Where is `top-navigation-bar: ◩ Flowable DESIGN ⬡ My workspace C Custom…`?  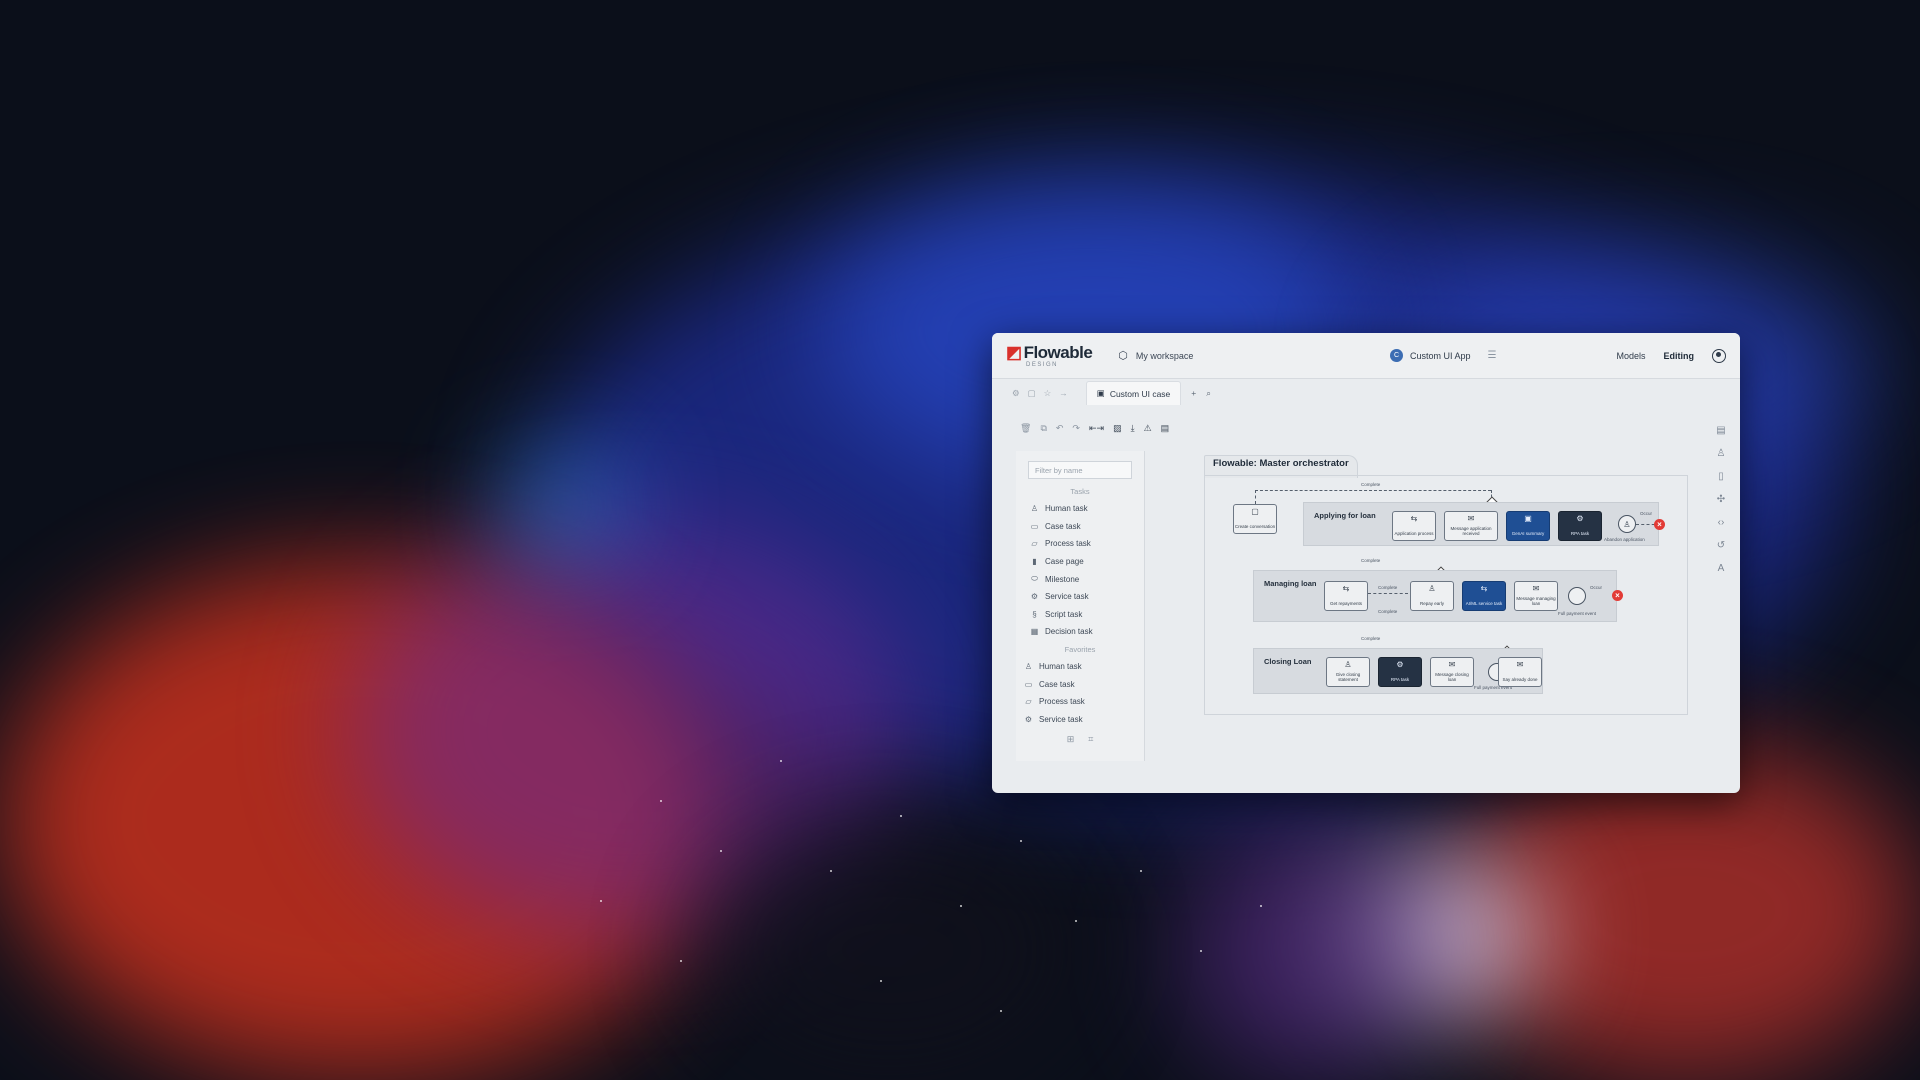
top-navigation-bar: ◩ Flowable DESIGN ⬡ My workspace C Custom… is located at coordinates (1366, 356).